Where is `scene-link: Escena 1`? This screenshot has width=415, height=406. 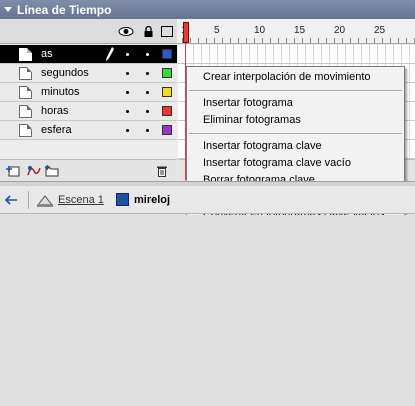
scene-link: Escena 1 is located at coordinates (81, 200).